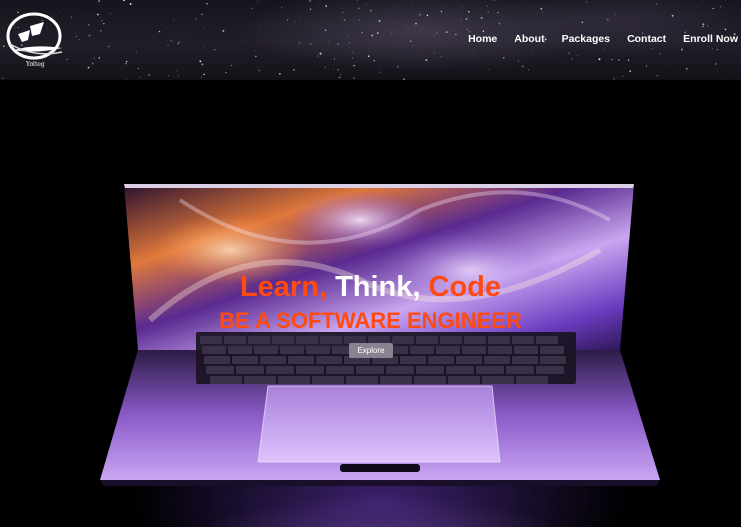 The height and width of the screenshot is (527, 741). What do you see at coordinates (646, 39) in the screenshot?
I see `nav-contact-link: Contact` at bounding box center [646, 39].